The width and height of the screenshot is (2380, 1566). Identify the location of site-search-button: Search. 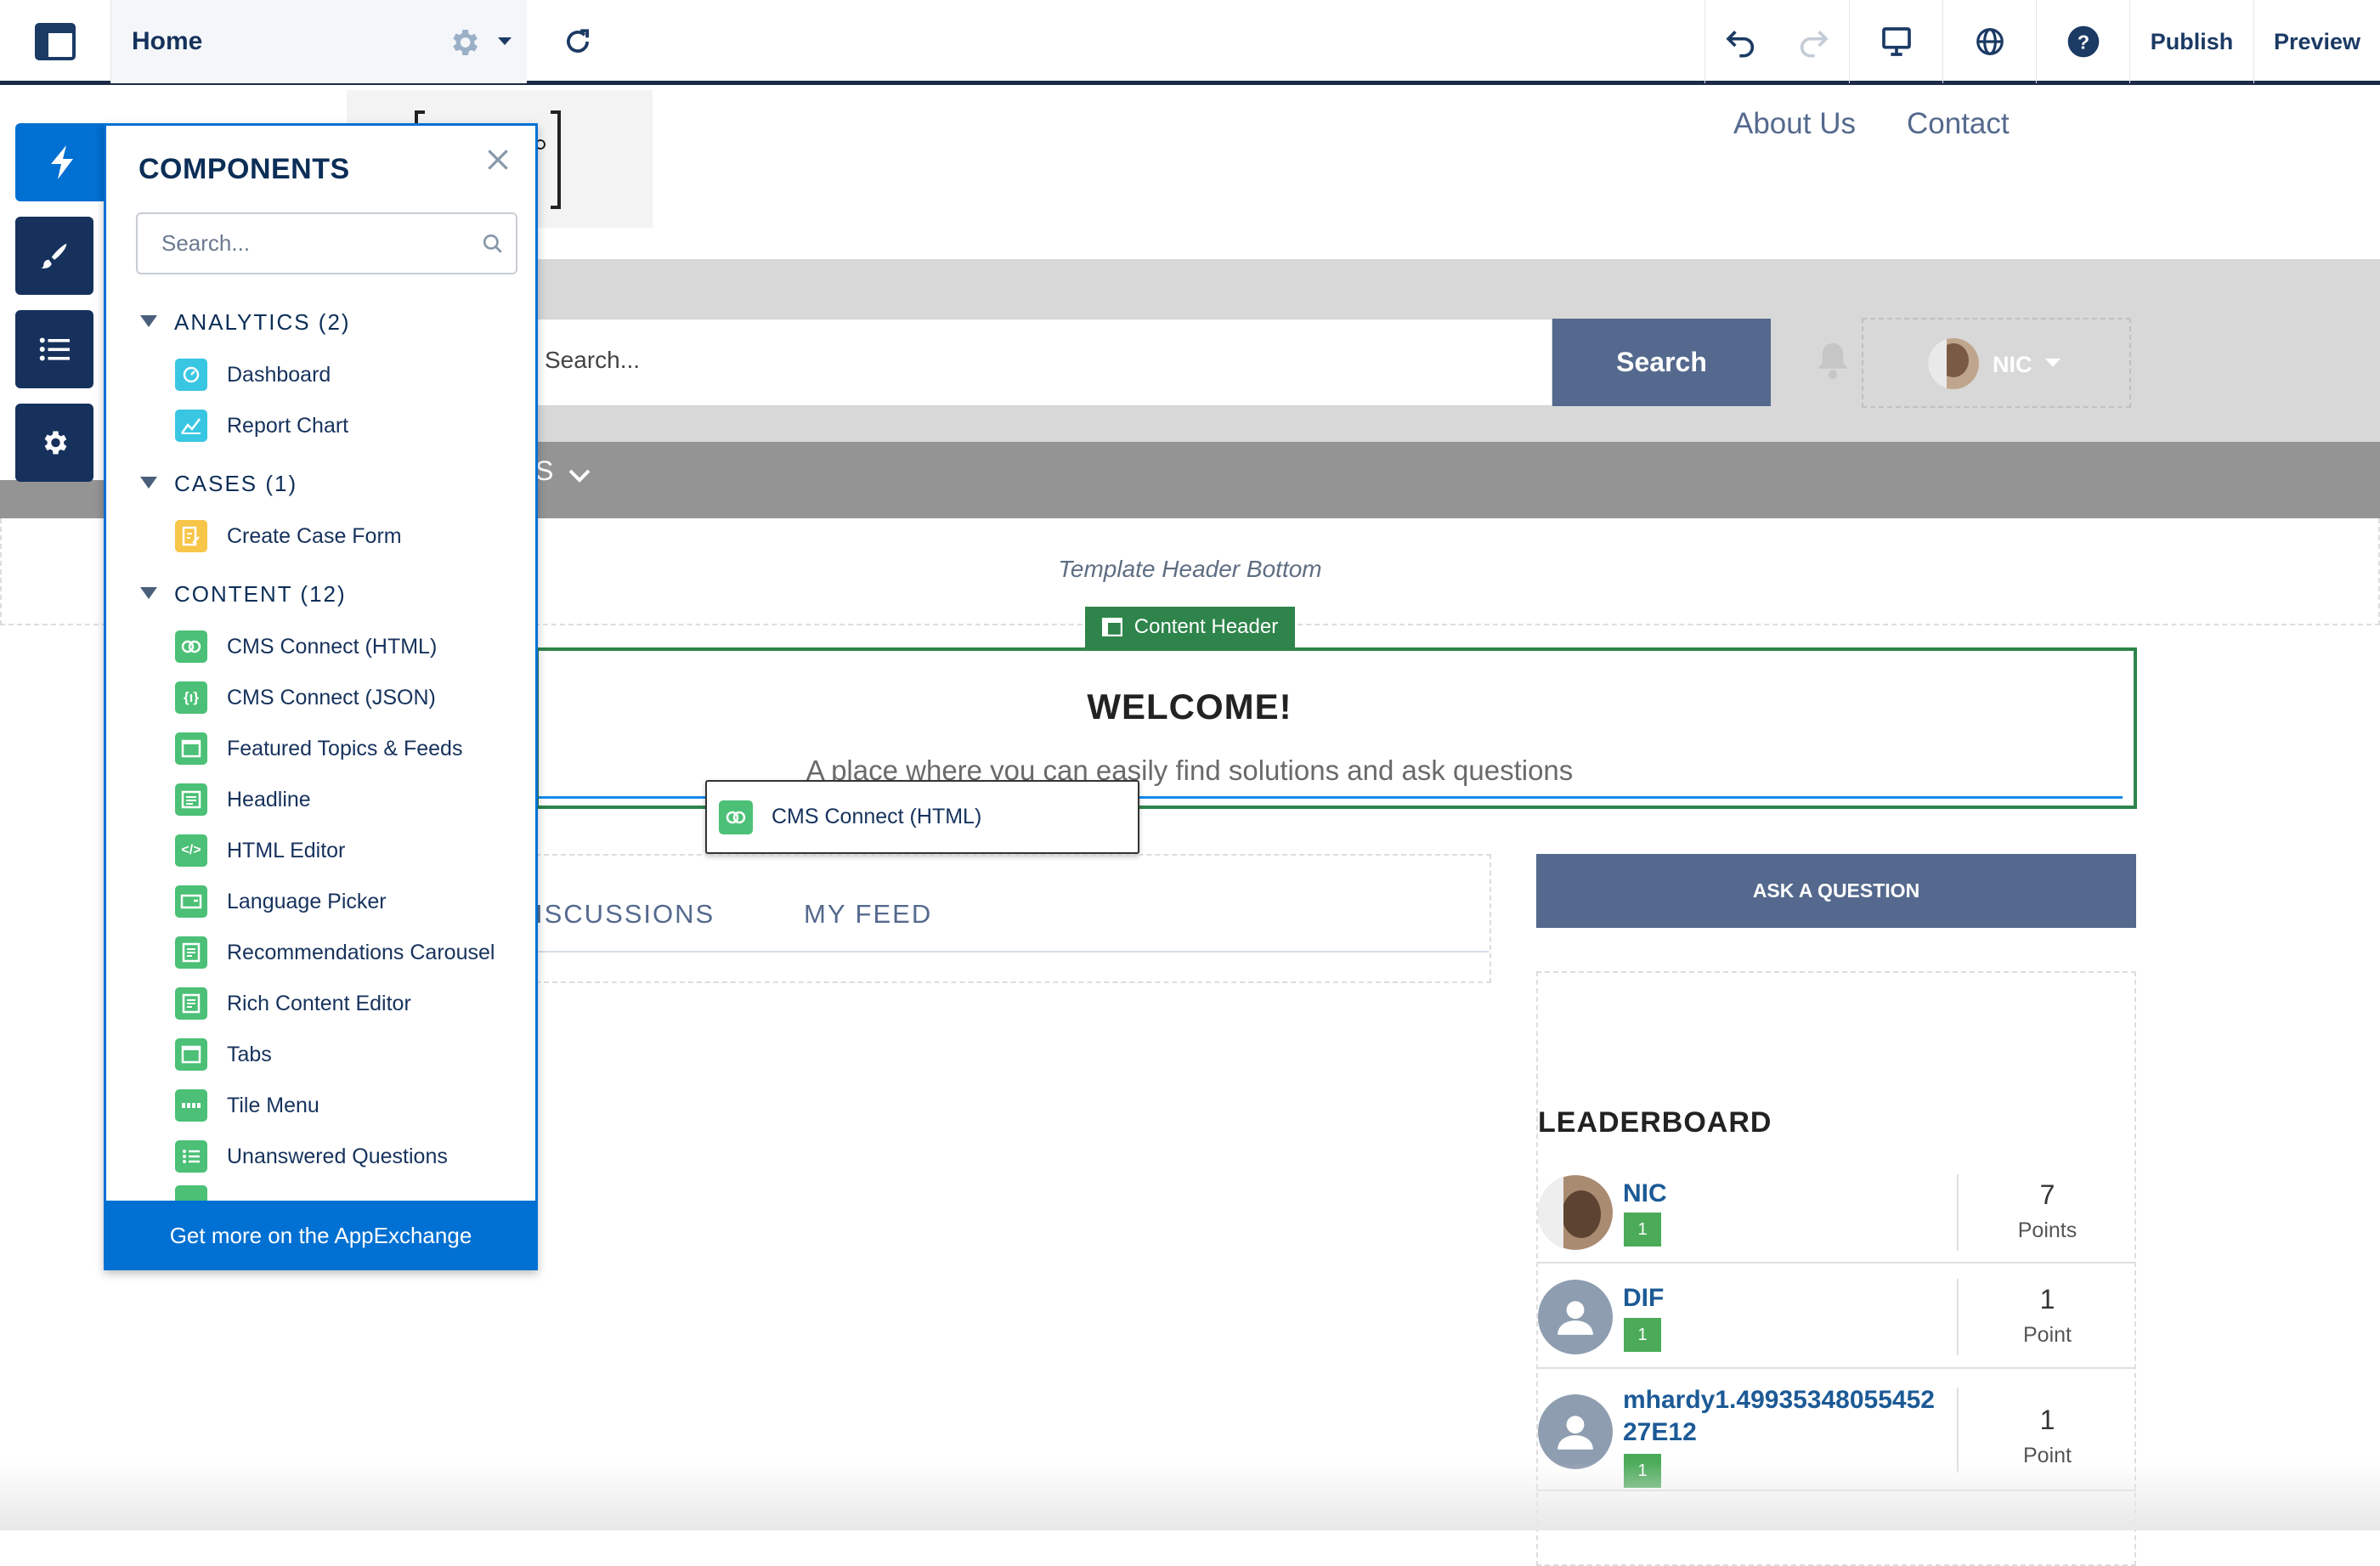
(1661, 363).